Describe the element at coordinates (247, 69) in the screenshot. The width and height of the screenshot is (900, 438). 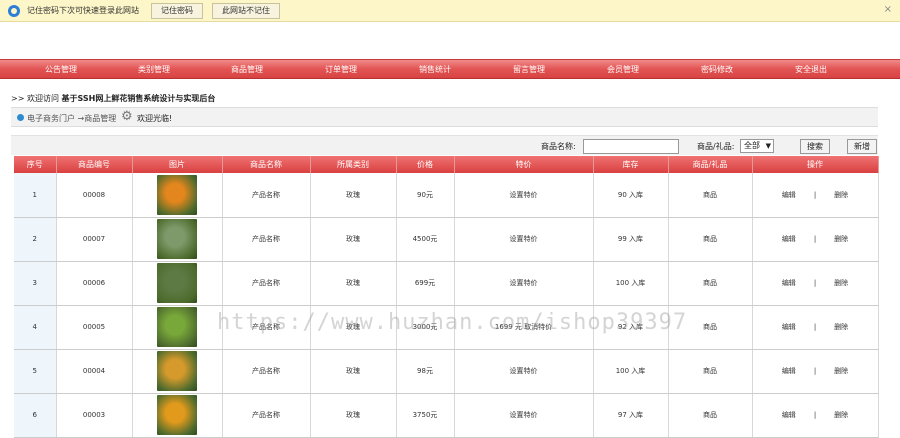
I see `nav-item-products: 商品管理` at that location.